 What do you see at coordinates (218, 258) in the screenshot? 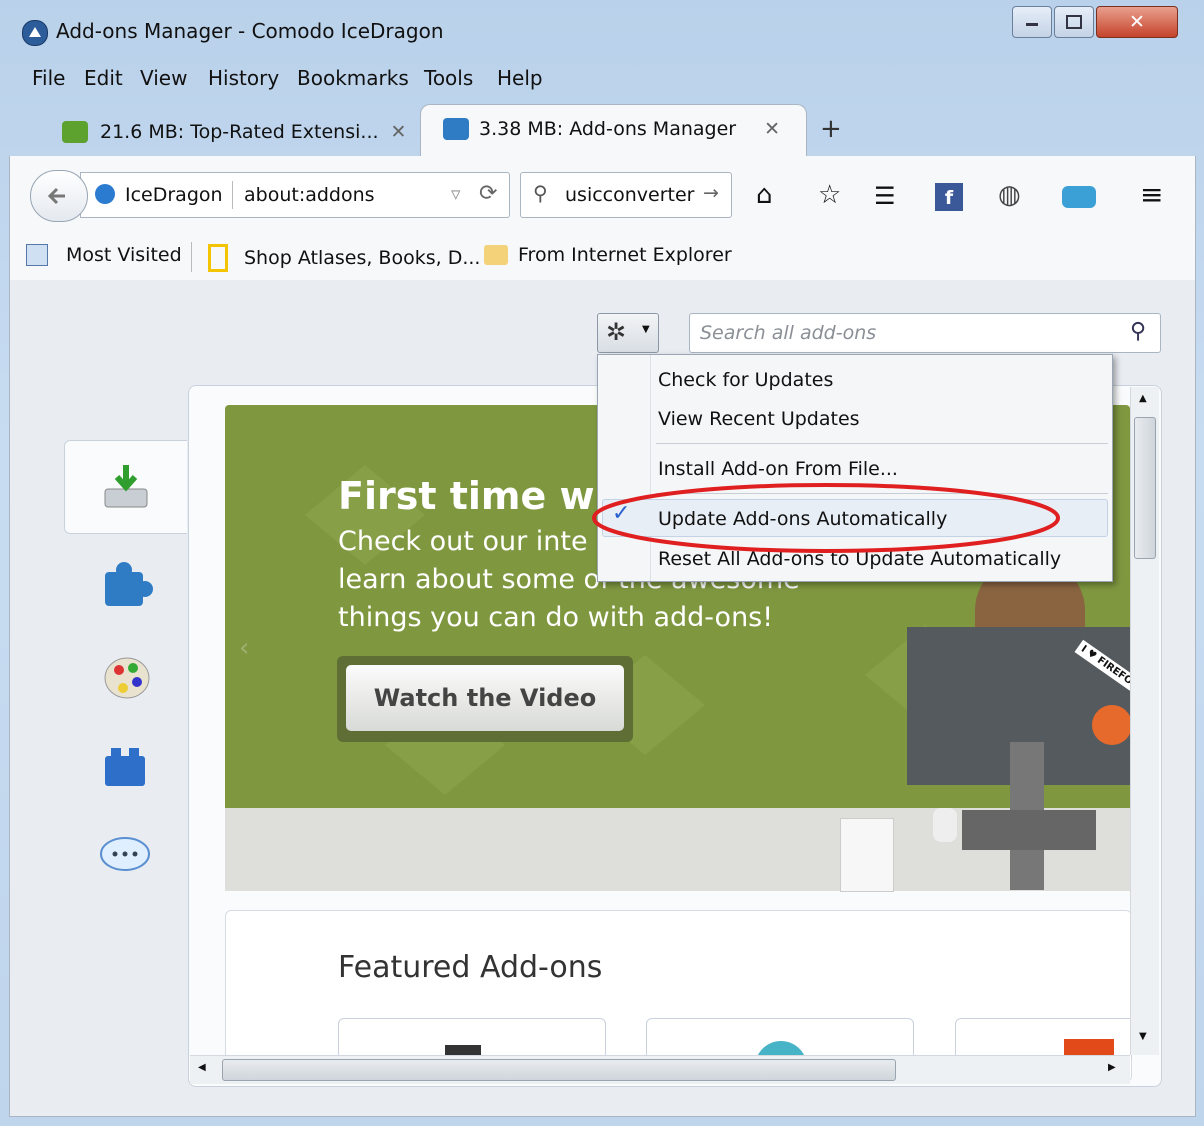
I see `national-geographic-icon` at bounding box center [218, 258].